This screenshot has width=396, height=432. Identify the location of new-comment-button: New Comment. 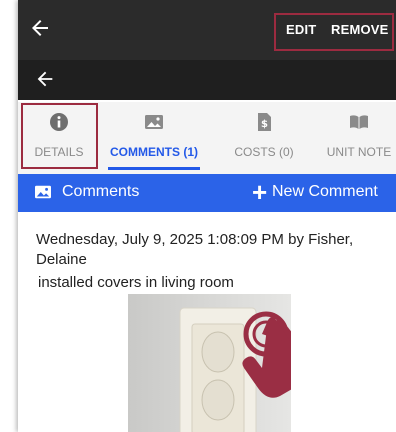
(325, 192).